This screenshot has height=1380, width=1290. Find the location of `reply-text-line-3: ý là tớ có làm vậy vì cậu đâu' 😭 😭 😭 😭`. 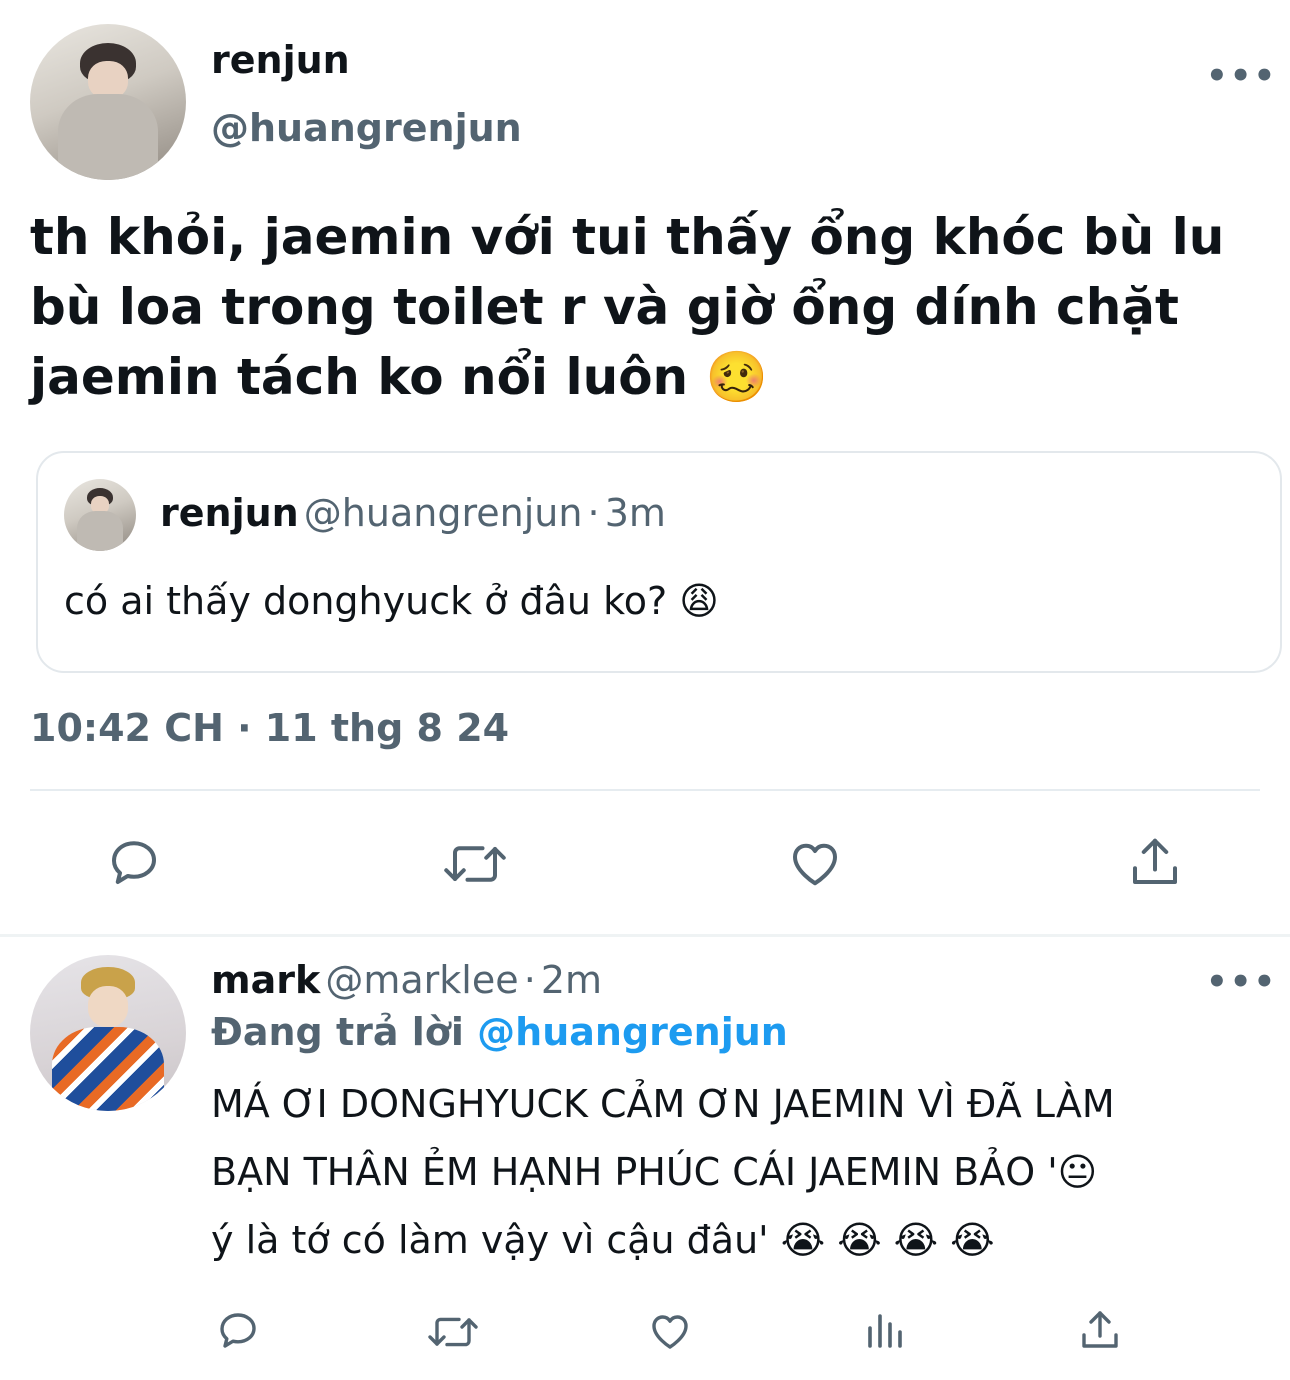

reply-text-line-3: ý là tớ có làm vậy vì cậu đâu' 😭 😭 😭 😭 is located at coordinates (731, 1240).